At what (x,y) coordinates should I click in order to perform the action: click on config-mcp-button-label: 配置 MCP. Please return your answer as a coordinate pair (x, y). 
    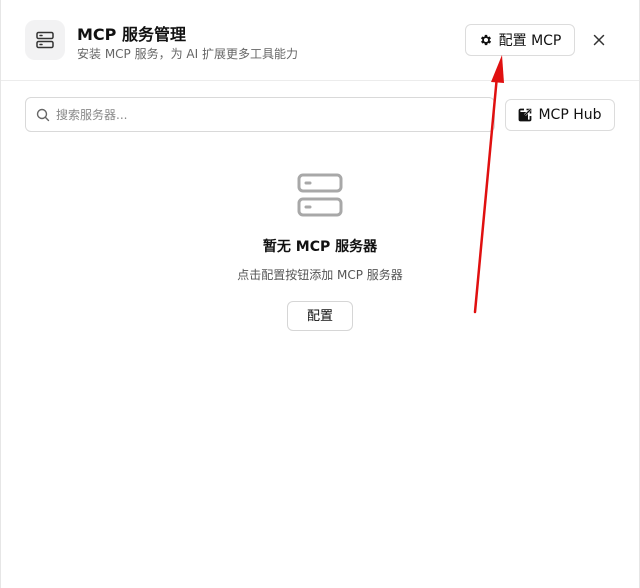
    Looking at the image, I should click on (530, 41).